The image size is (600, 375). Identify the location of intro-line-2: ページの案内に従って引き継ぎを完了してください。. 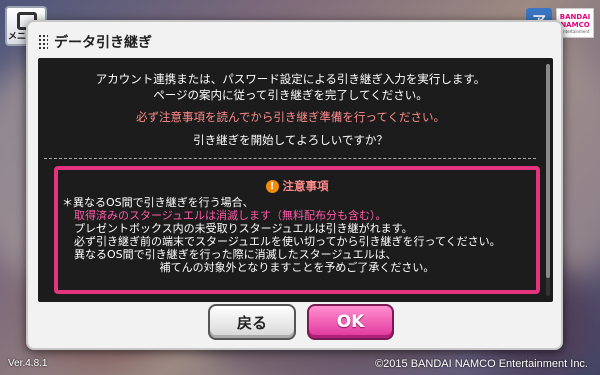
(290, 95).